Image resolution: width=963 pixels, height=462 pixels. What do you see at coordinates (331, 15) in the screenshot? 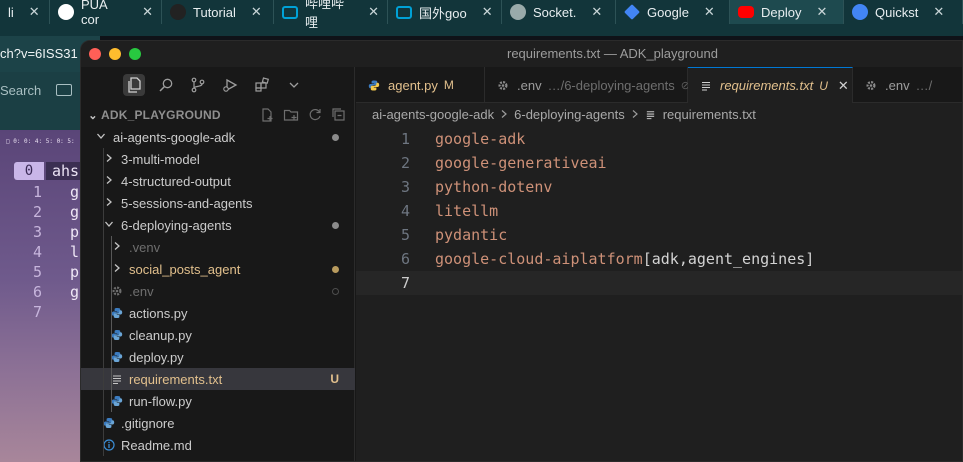
I see `browser-tab: 哔哩哔哩 ✕` at bounding box center [331, 15].